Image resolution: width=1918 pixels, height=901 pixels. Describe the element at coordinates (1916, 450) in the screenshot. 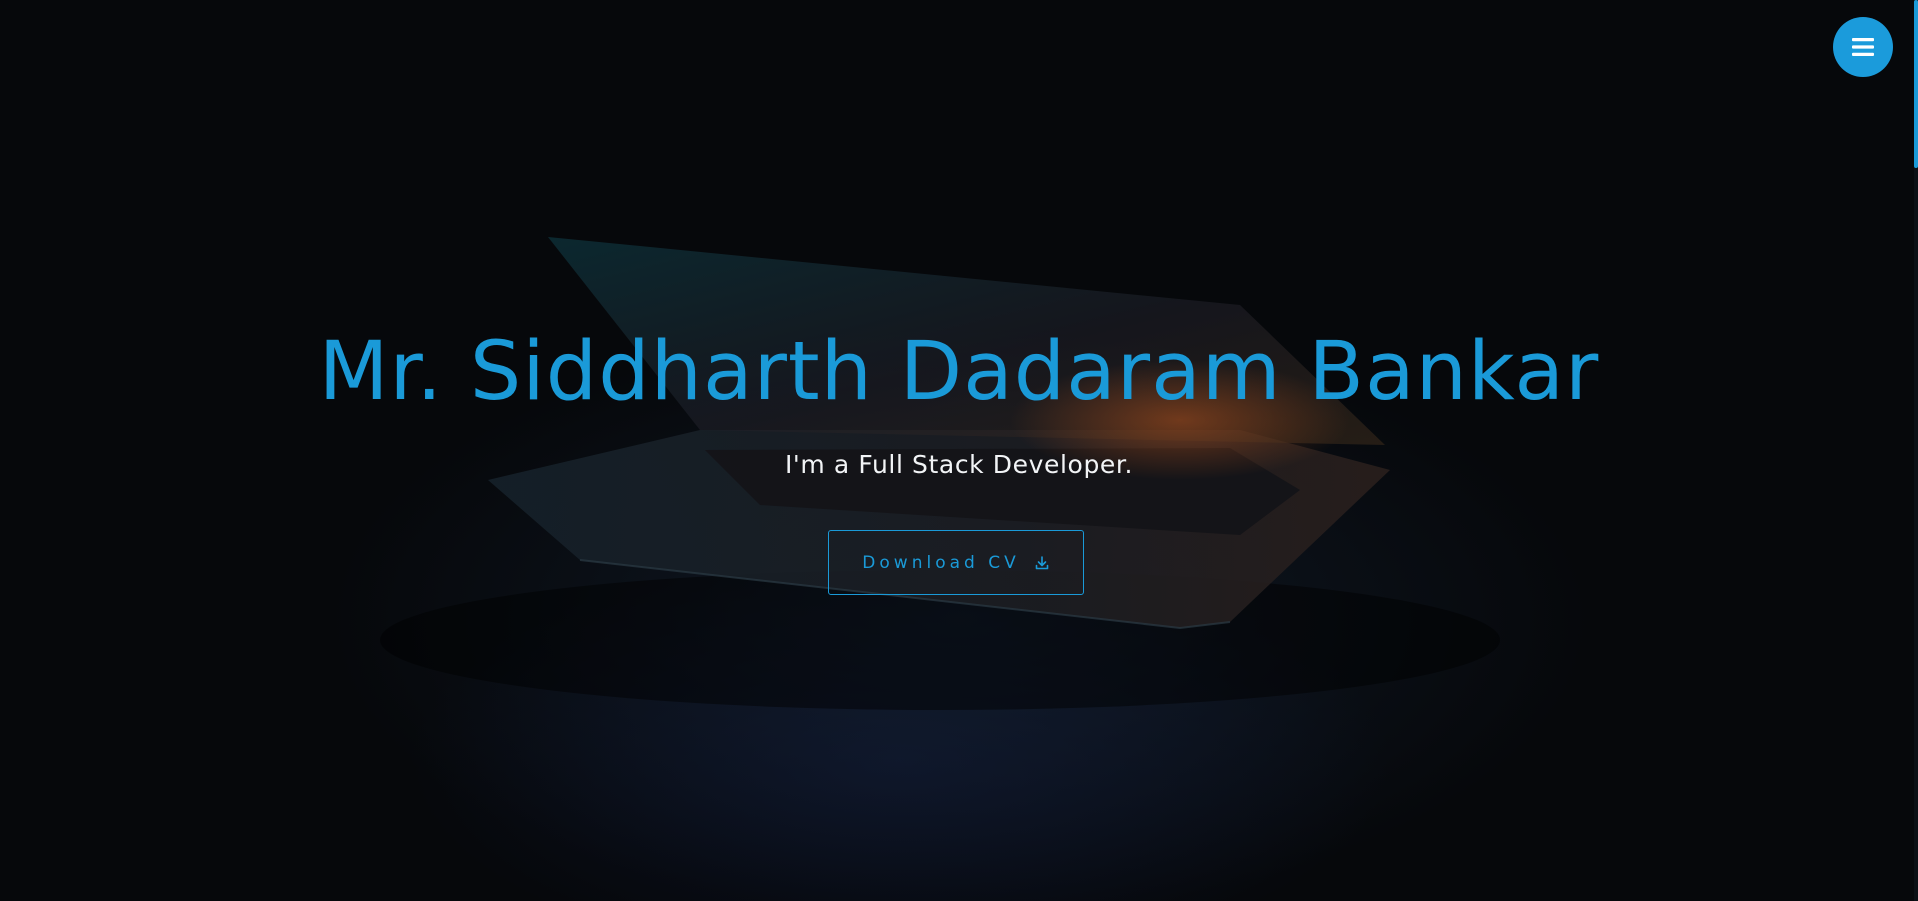

I see `page-scrollbar` at that location.